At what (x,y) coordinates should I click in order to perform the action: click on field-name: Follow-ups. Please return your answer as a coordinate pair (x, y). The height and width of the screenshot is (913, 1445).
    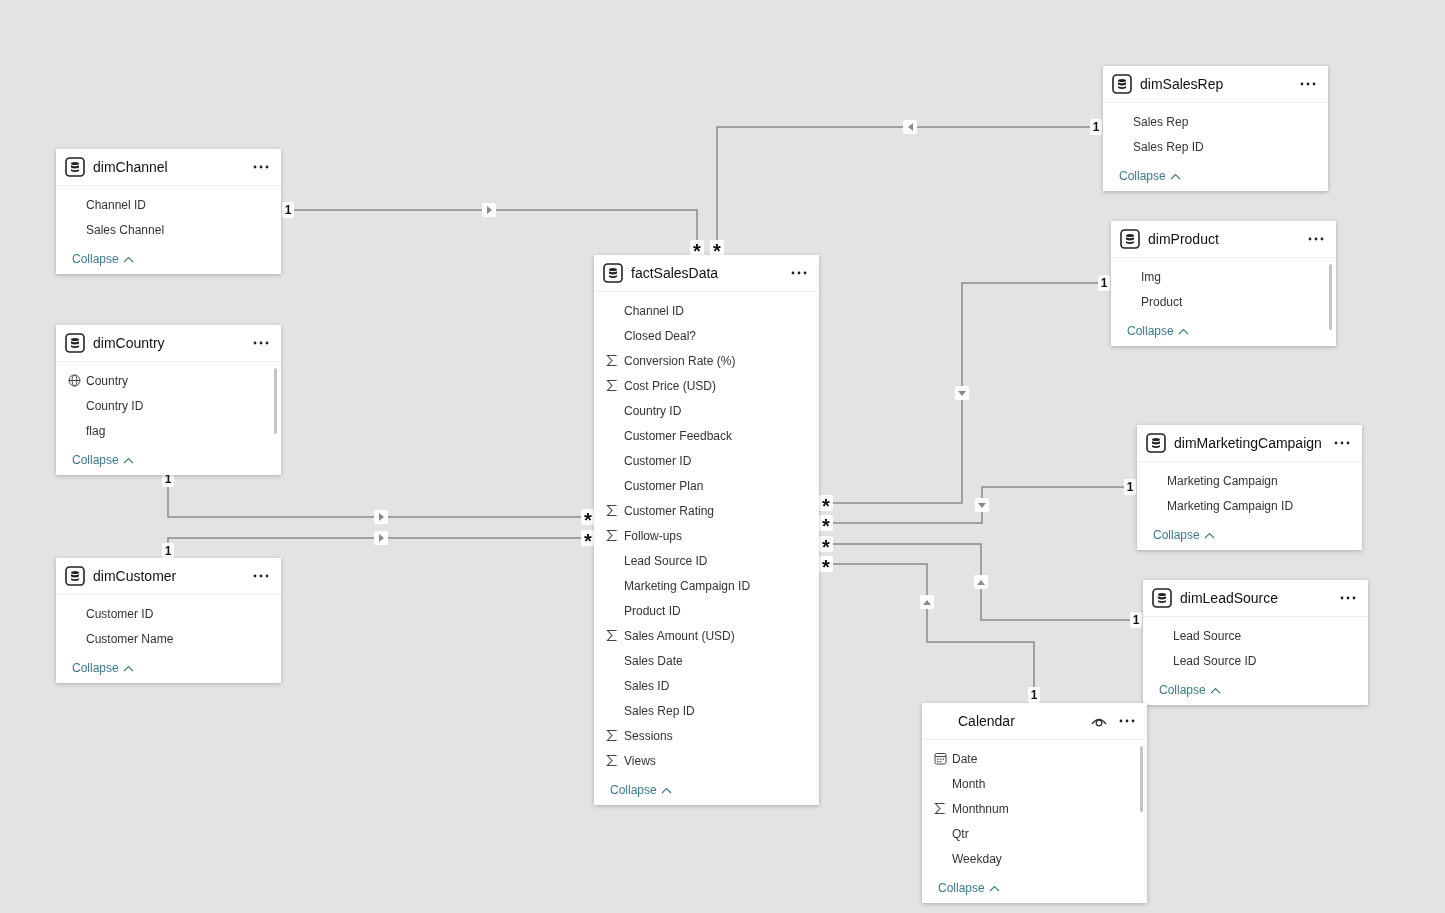
    Looking at the image, I should click on (653, 535).